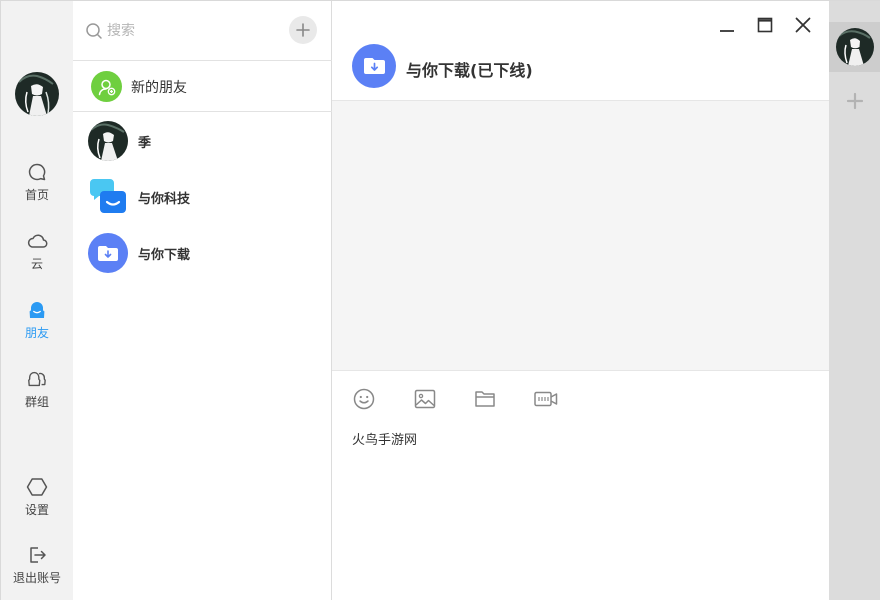  Describe the element at coordinates (202, 253) in the screenshot. I see `contact-item-yuni-download: 与你下载` at that location.